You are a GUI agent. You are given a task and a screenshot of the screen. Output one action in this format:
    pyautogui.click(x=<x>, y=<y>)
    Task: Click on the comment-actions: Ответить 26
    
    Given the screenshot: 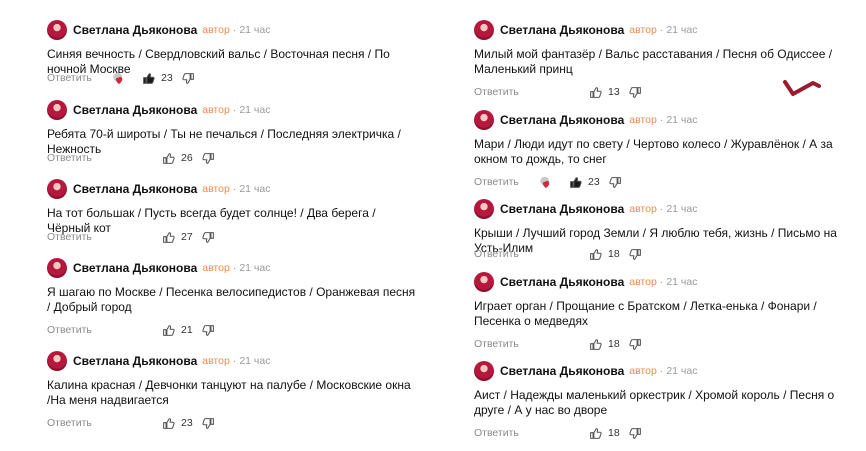 What is the action you would take?
    pyautogui.click(x=132, y=158)
    